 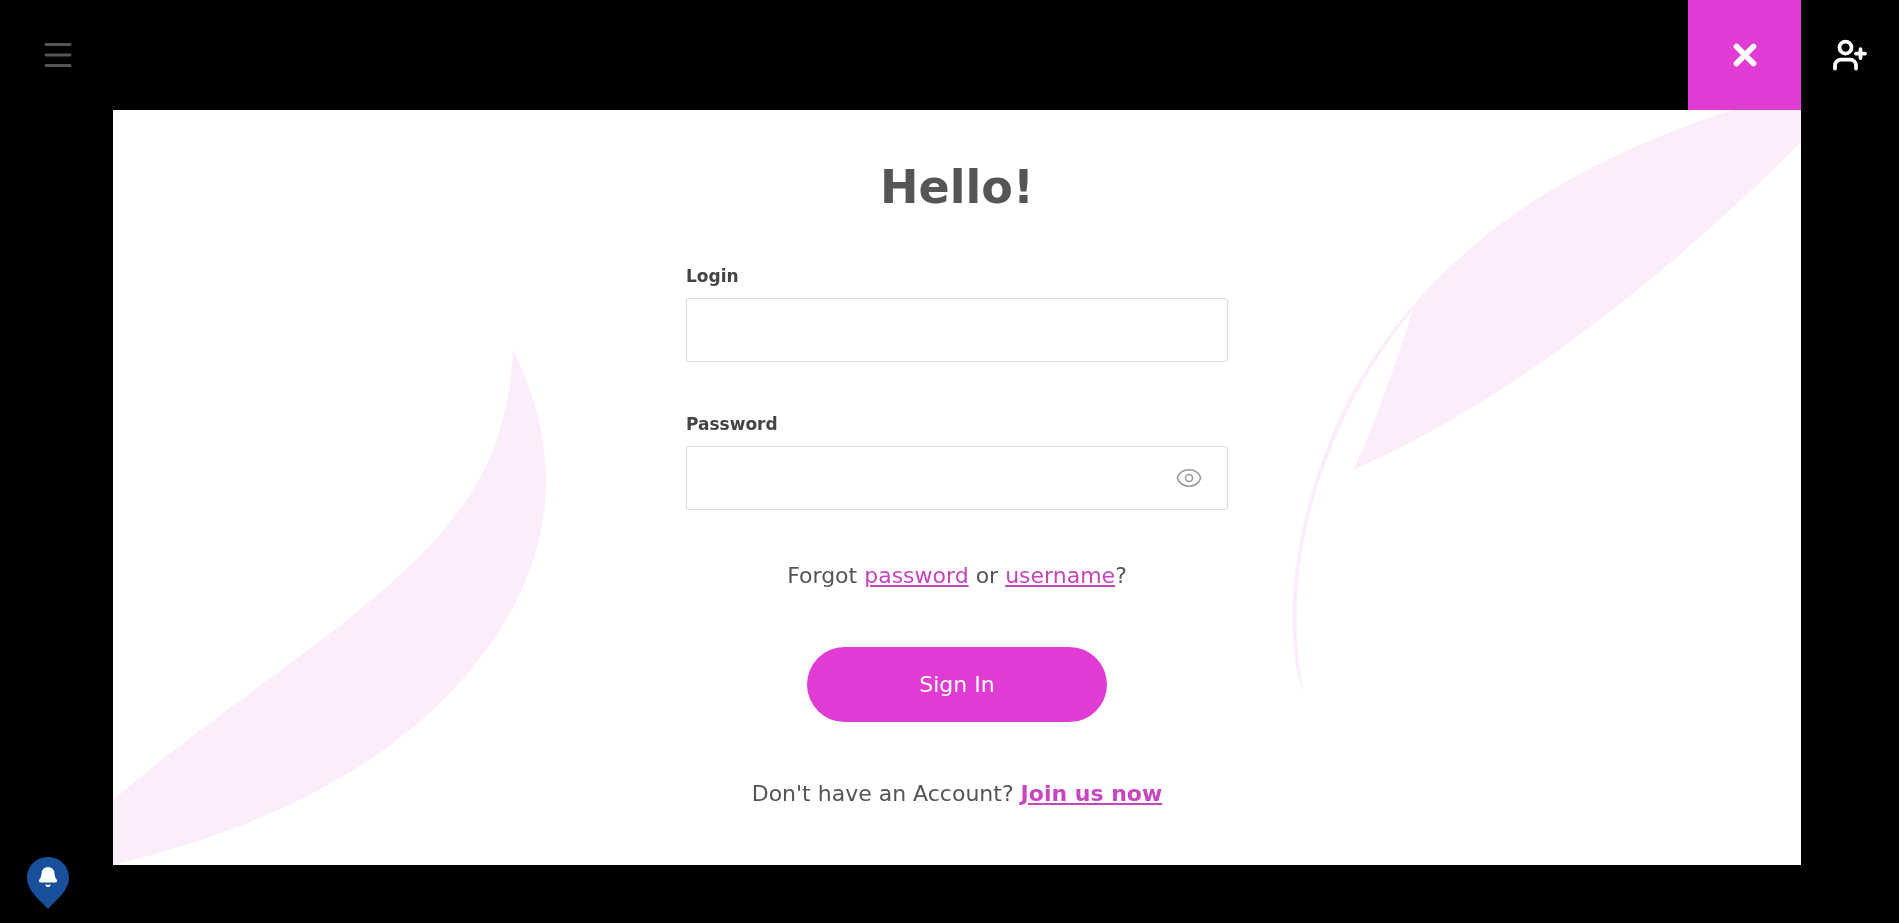 I want to click on forgot-text: Forgot password or username?, so click(x=957, y=575).